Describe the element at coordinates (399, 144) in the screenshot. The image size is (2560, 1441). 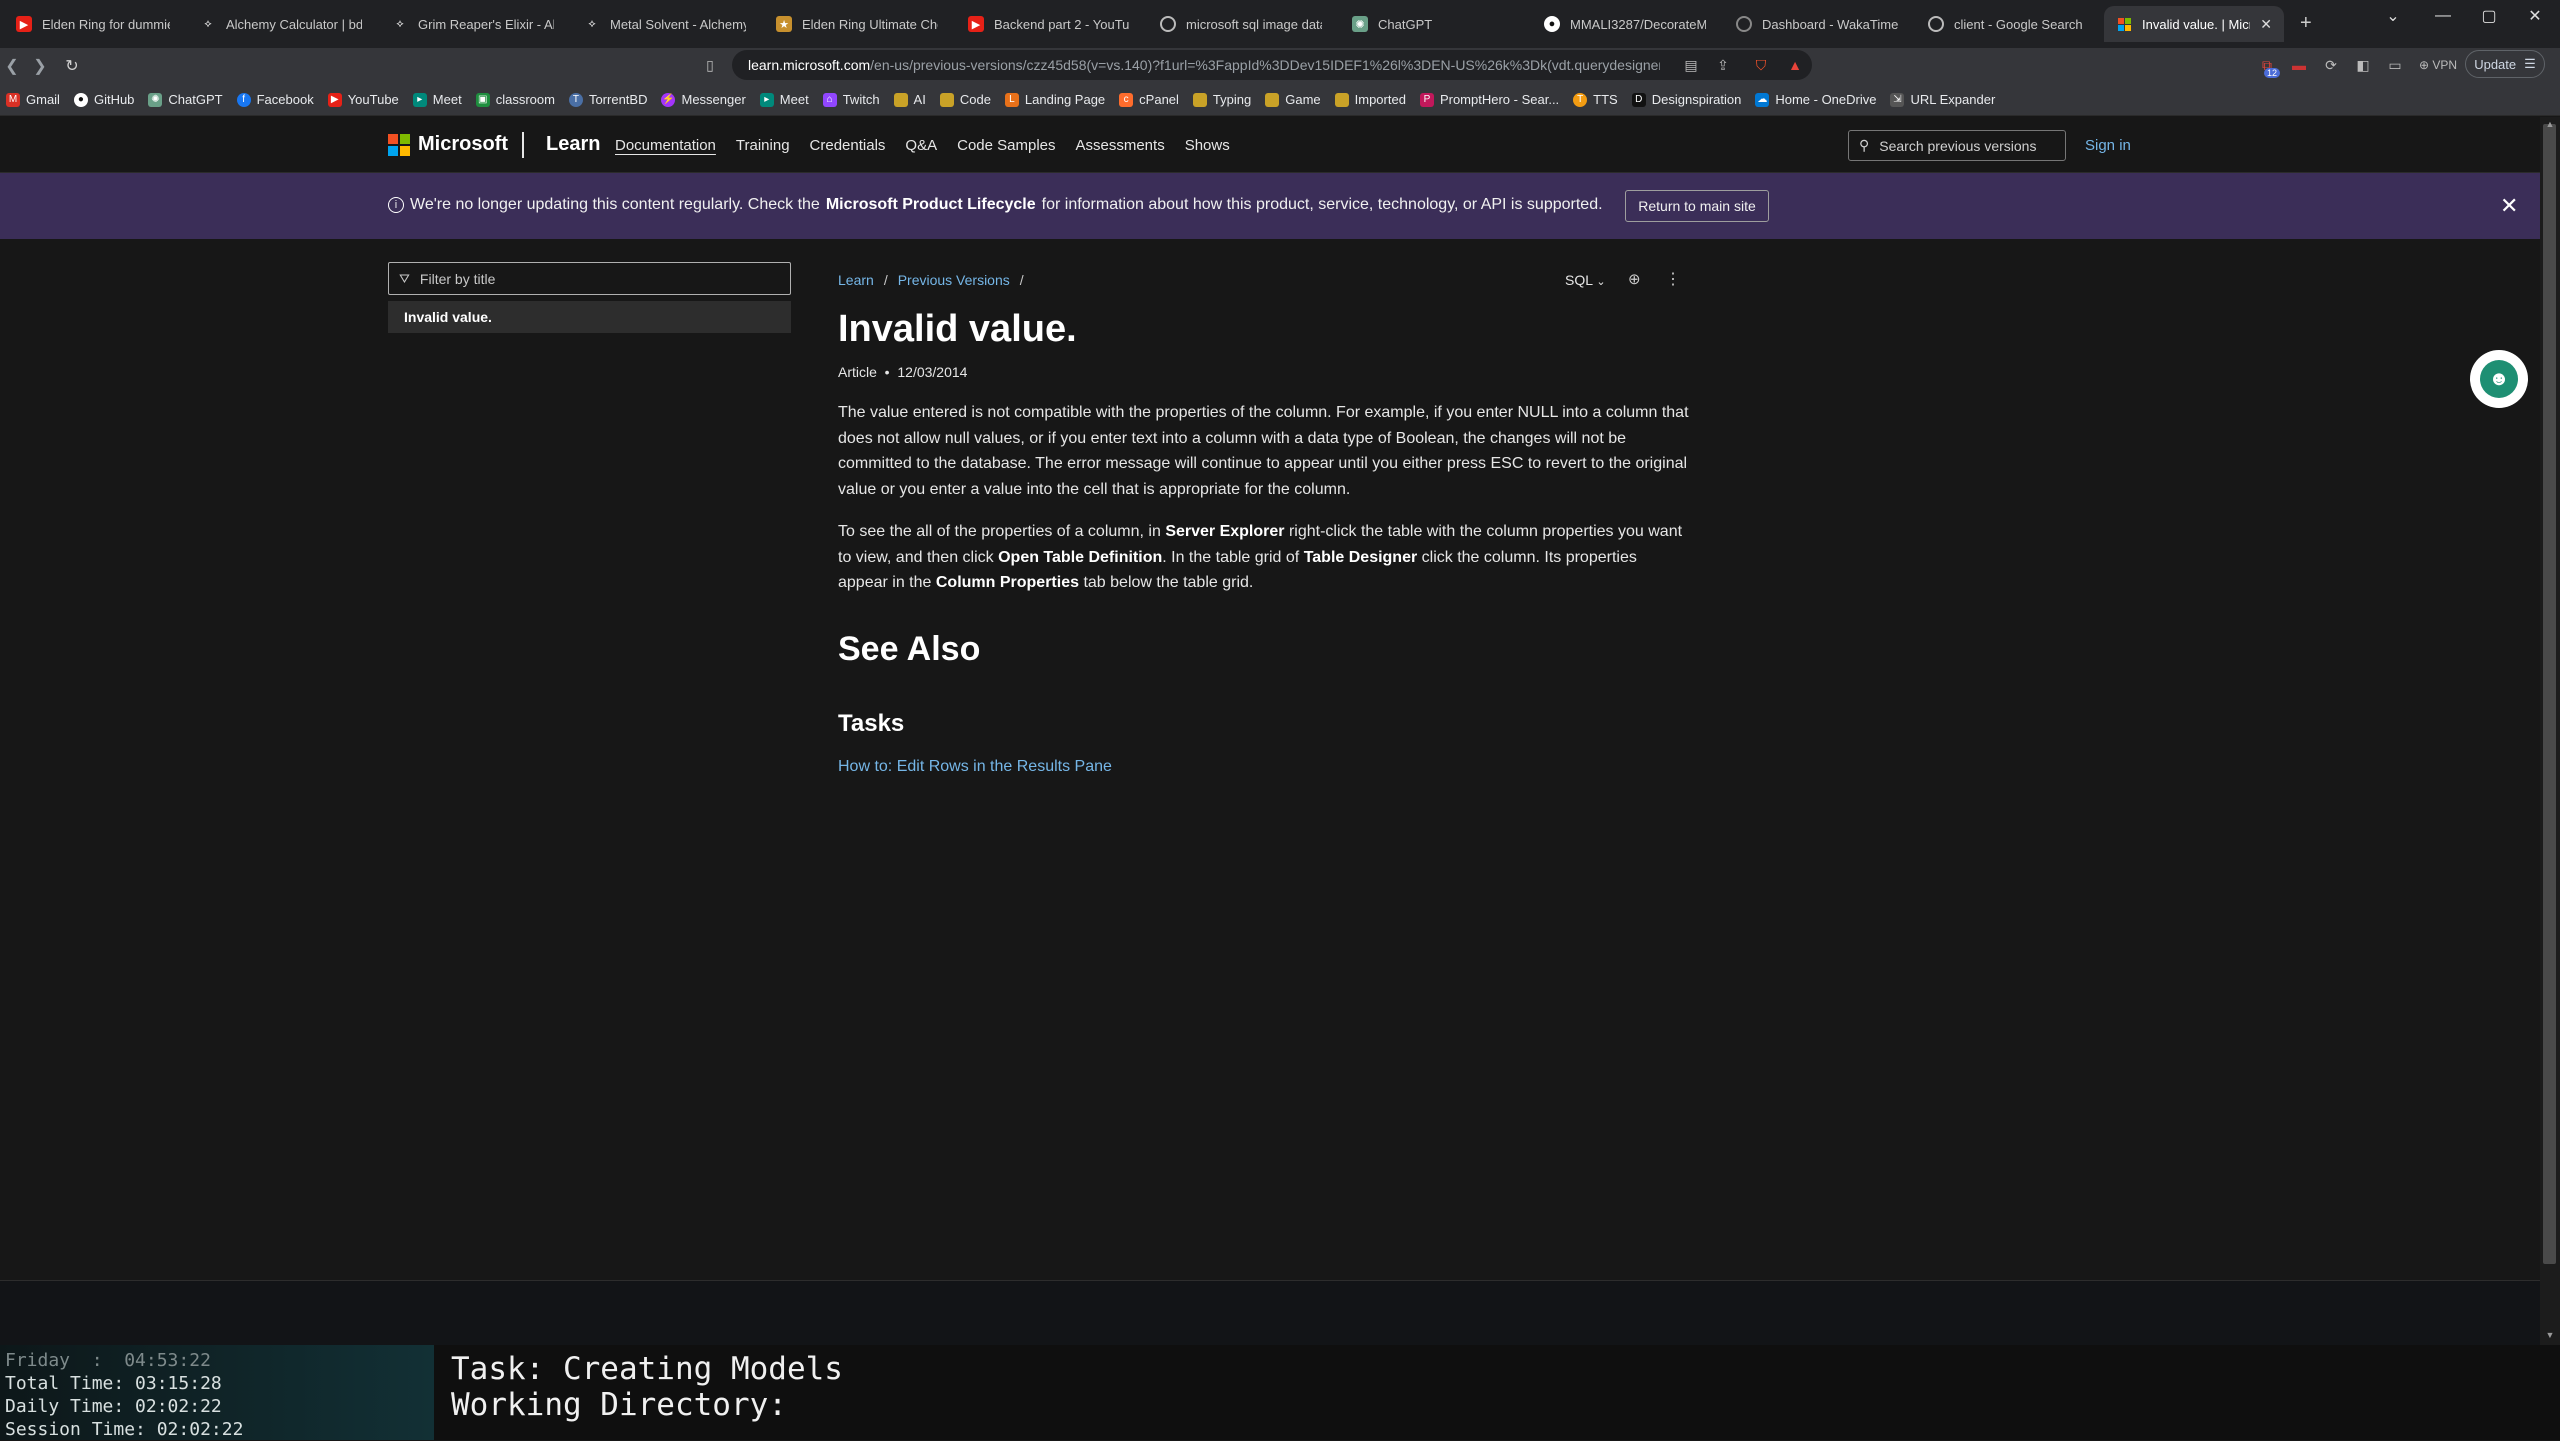
I see `microsoft-icon` at that location.